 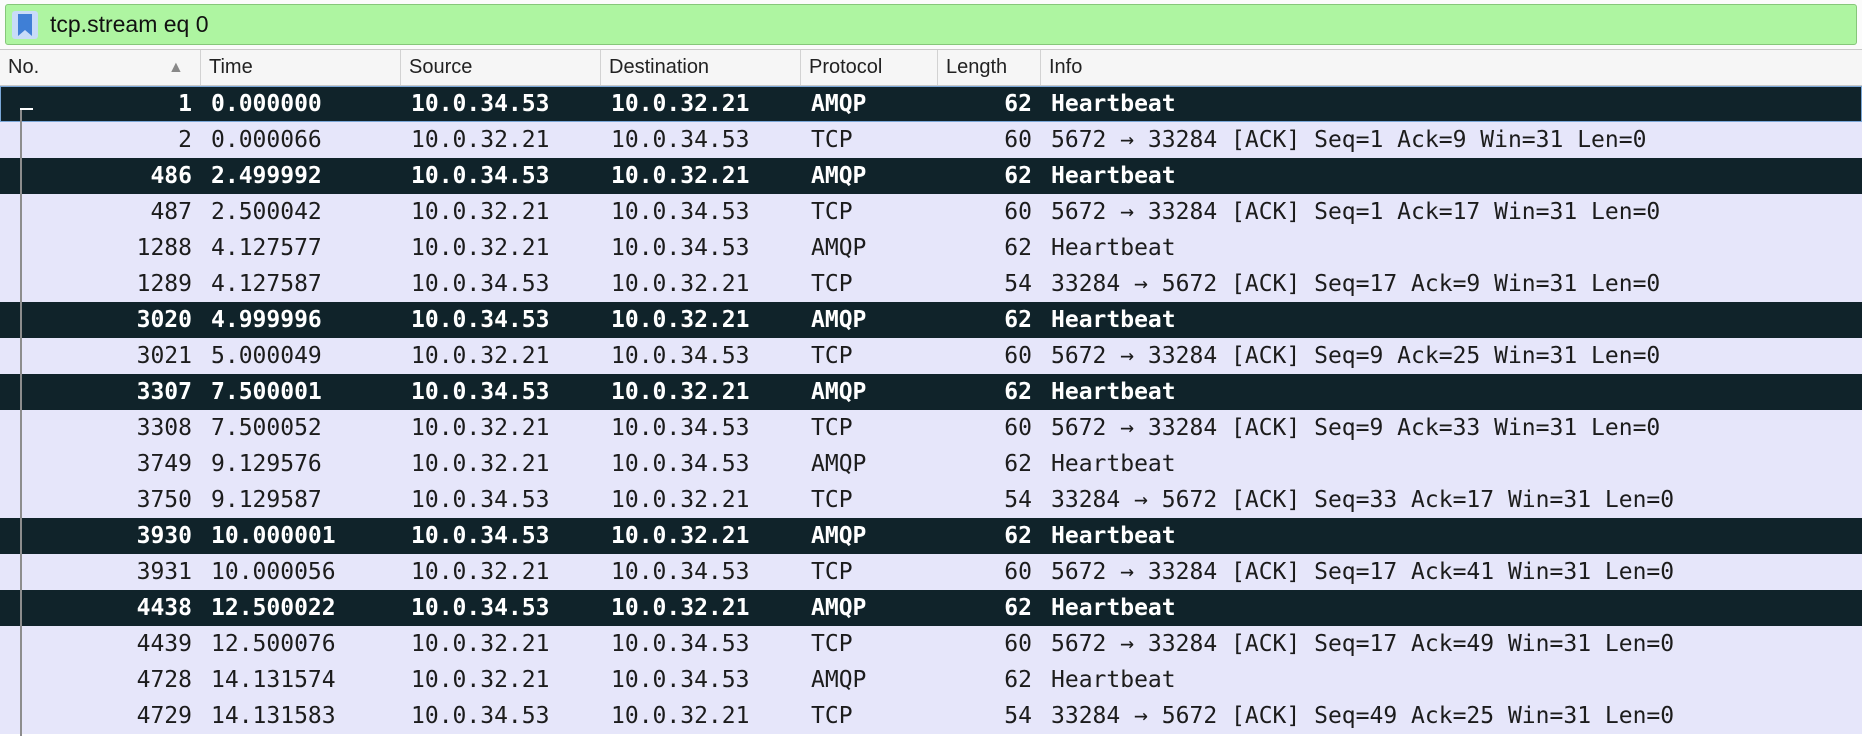 What do you see at coordinates (164, 428) in the screenshot?
I see `packet-no: 3308` at bounding box center [164, 428].